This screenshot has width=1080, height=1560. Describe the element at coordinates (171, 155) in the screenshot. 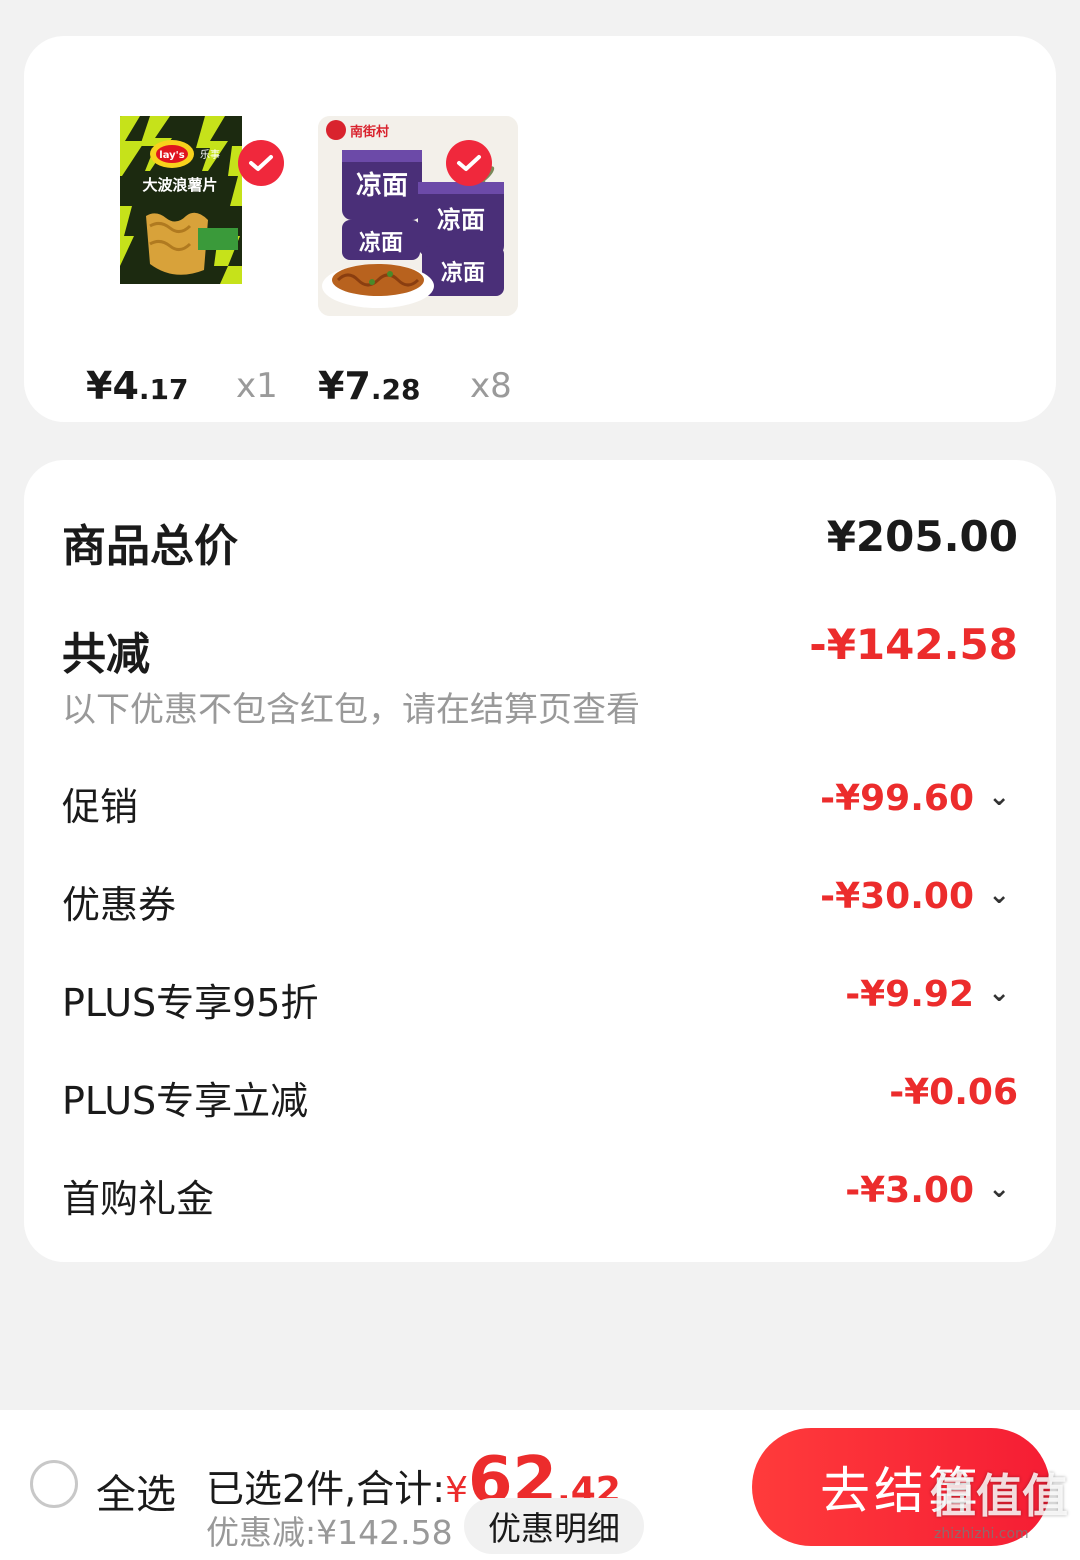

I see `svg-text: lay's` at that location.